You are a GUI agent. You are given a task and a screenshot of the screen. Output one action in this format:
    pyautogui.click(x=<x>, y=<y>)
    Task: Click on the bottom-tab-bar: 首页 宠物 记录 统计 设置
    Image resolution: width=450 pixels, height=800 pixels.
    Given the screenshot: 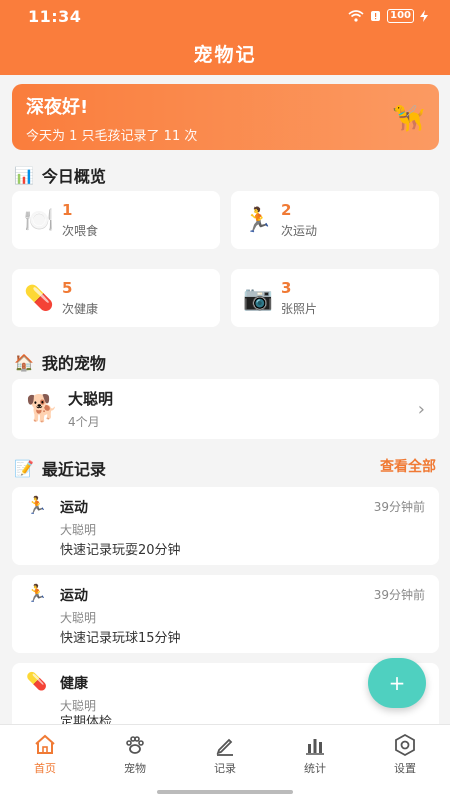 What is the action you would take?
    pyautogui.click(x=225, y=762)
    